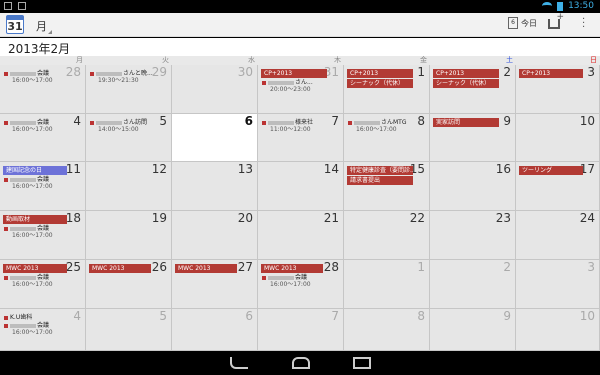 The image size is (600, 375). I want to click on day-cell: 27 MWC 2013, so click(215, 284).